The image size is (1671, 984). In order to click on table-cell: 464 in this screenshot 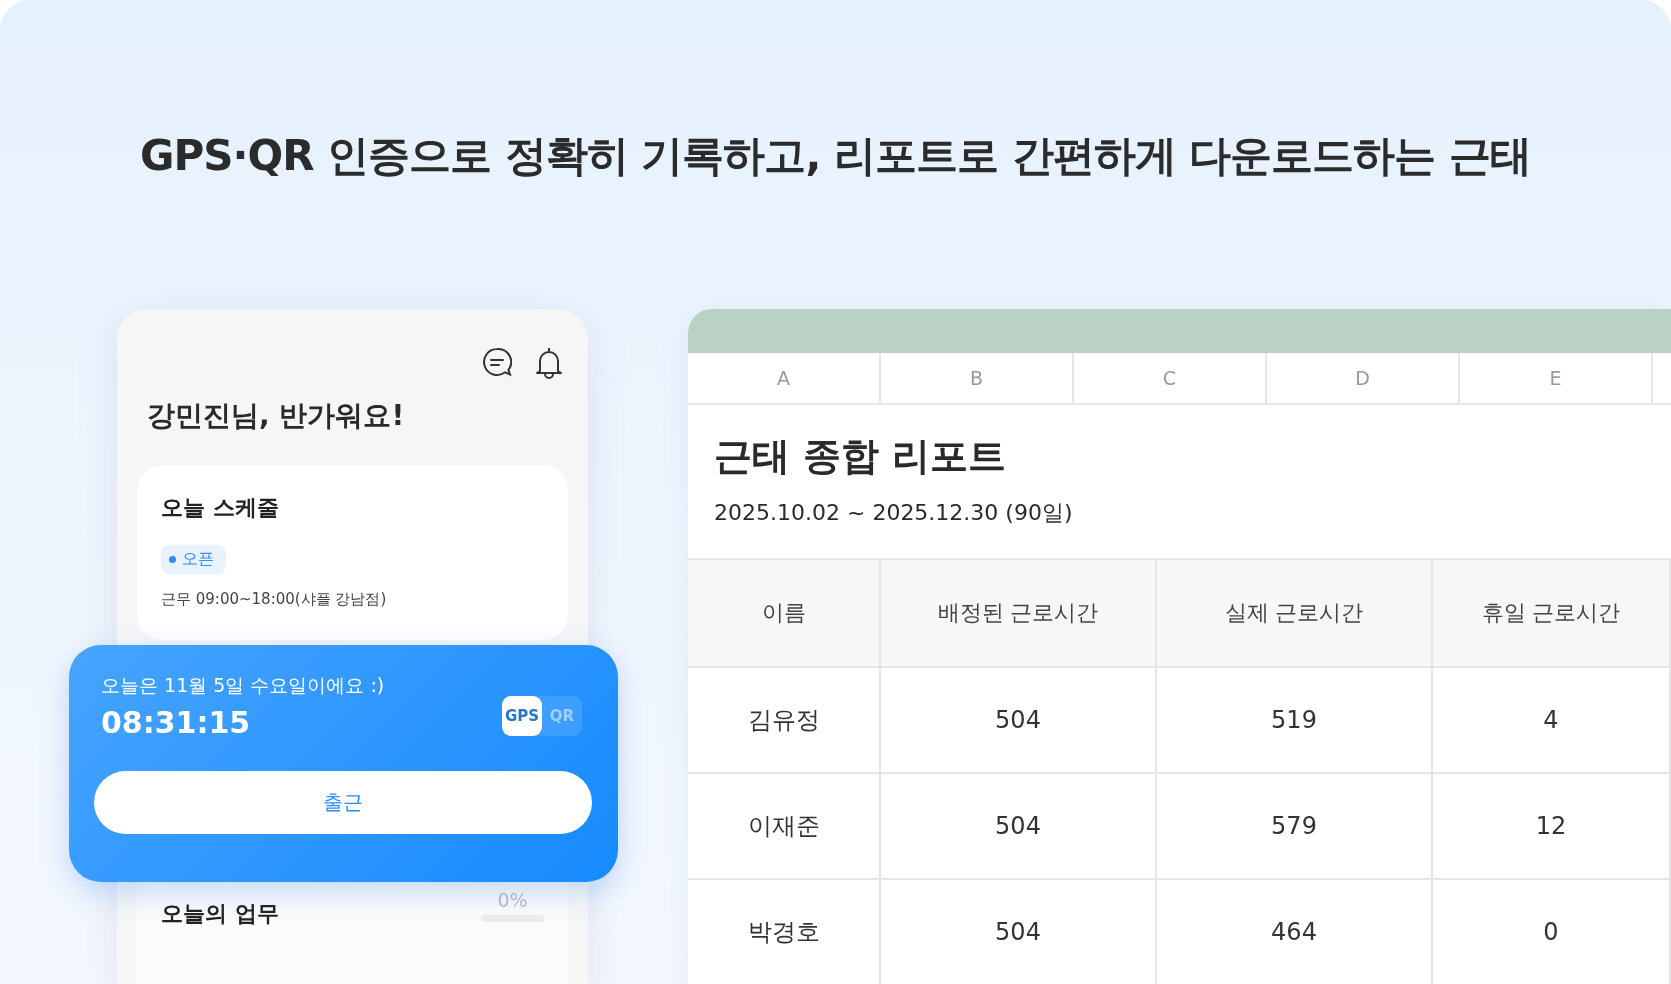, I will do `click(1295, 932)`.